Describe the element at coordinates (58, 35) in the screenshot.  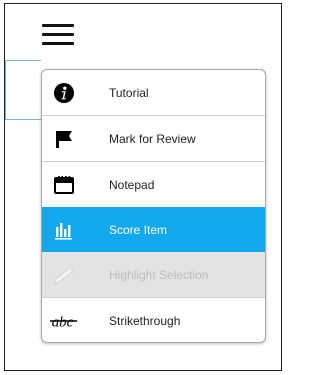
I see `hamburger-menu-button` at that location.